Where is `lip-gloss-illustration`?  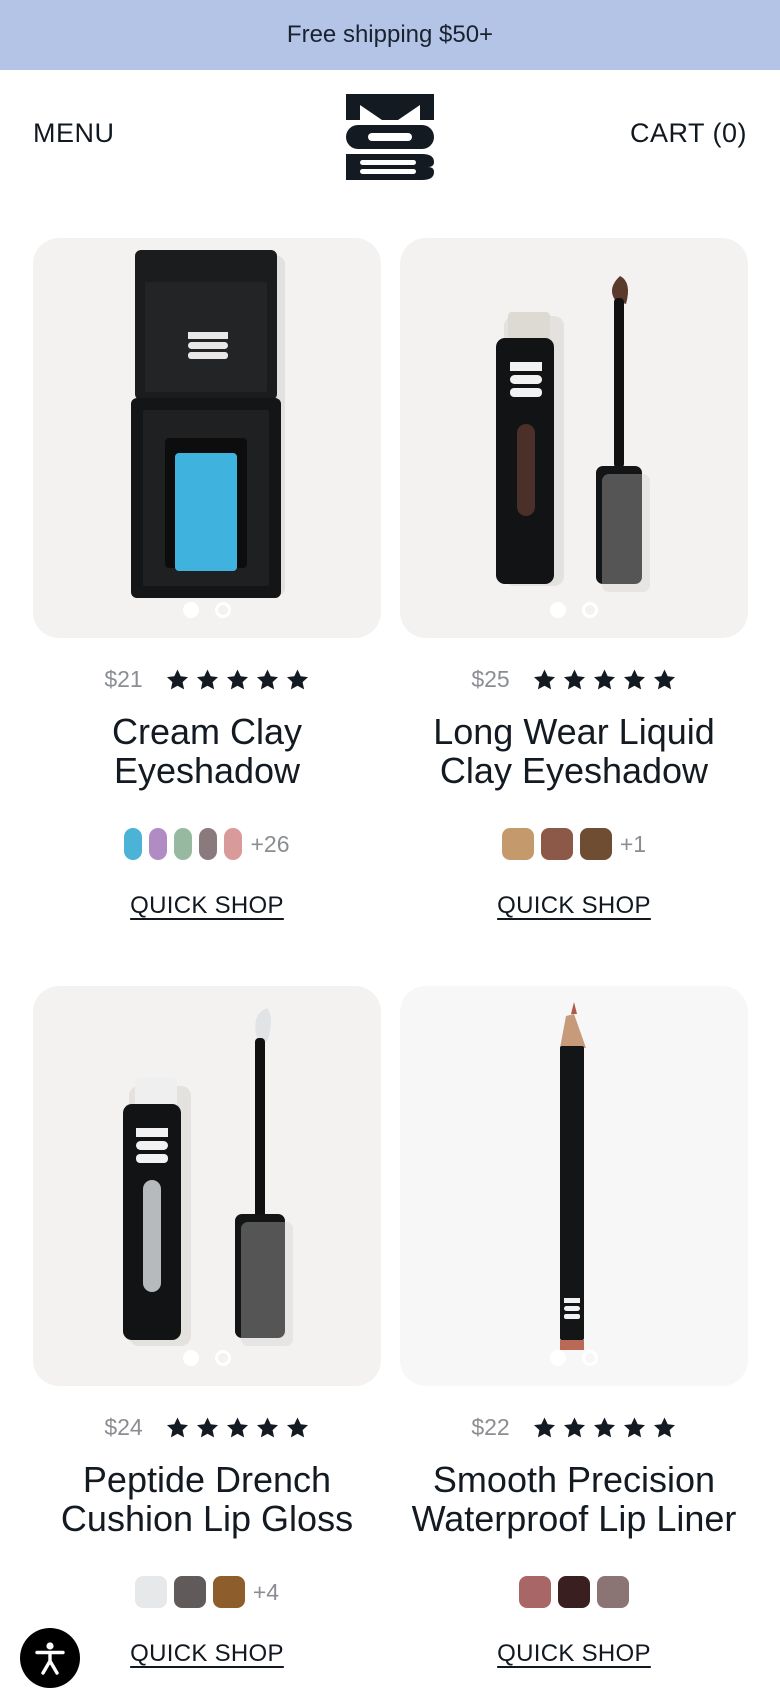 lip-gloss-illustration is located at coordinates (208, 1177).